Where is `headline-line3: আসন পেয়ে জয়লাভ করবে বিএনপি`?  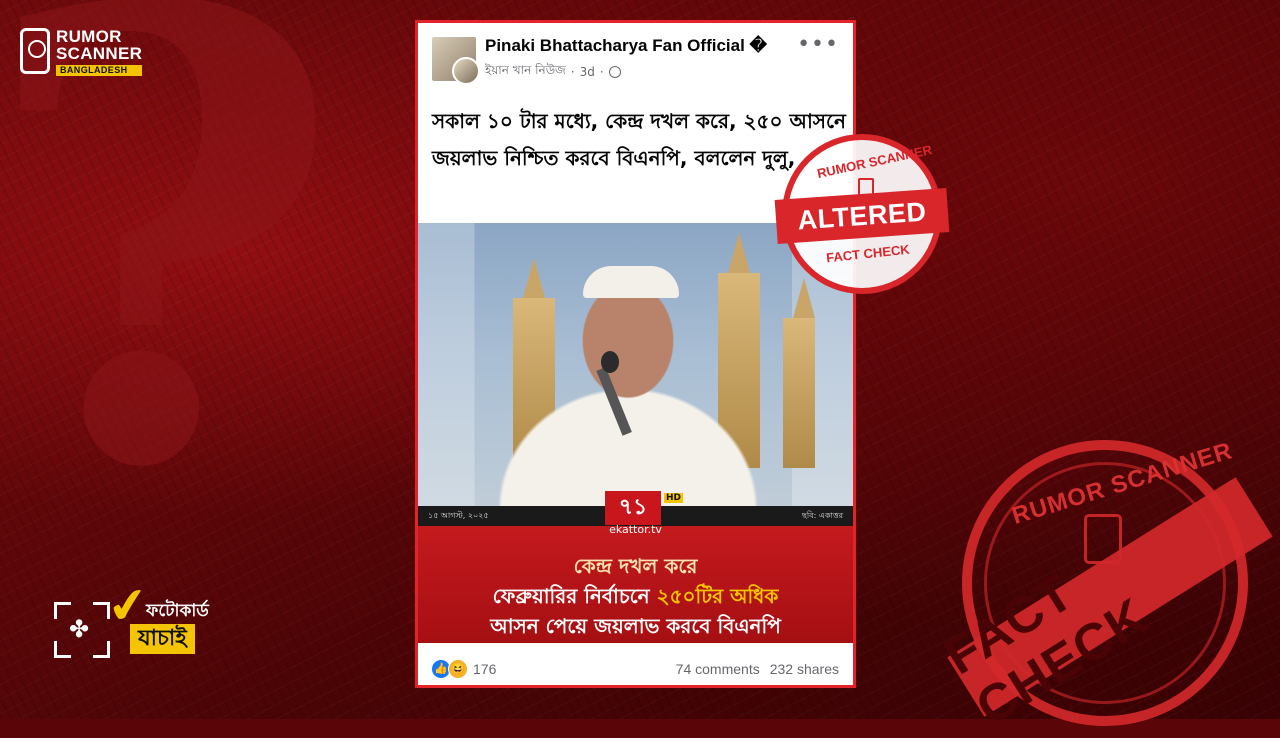
headline-line3: আসন পেয়ে জয়লাভ করবে বিএনপি is located at coordinates (635, 626).